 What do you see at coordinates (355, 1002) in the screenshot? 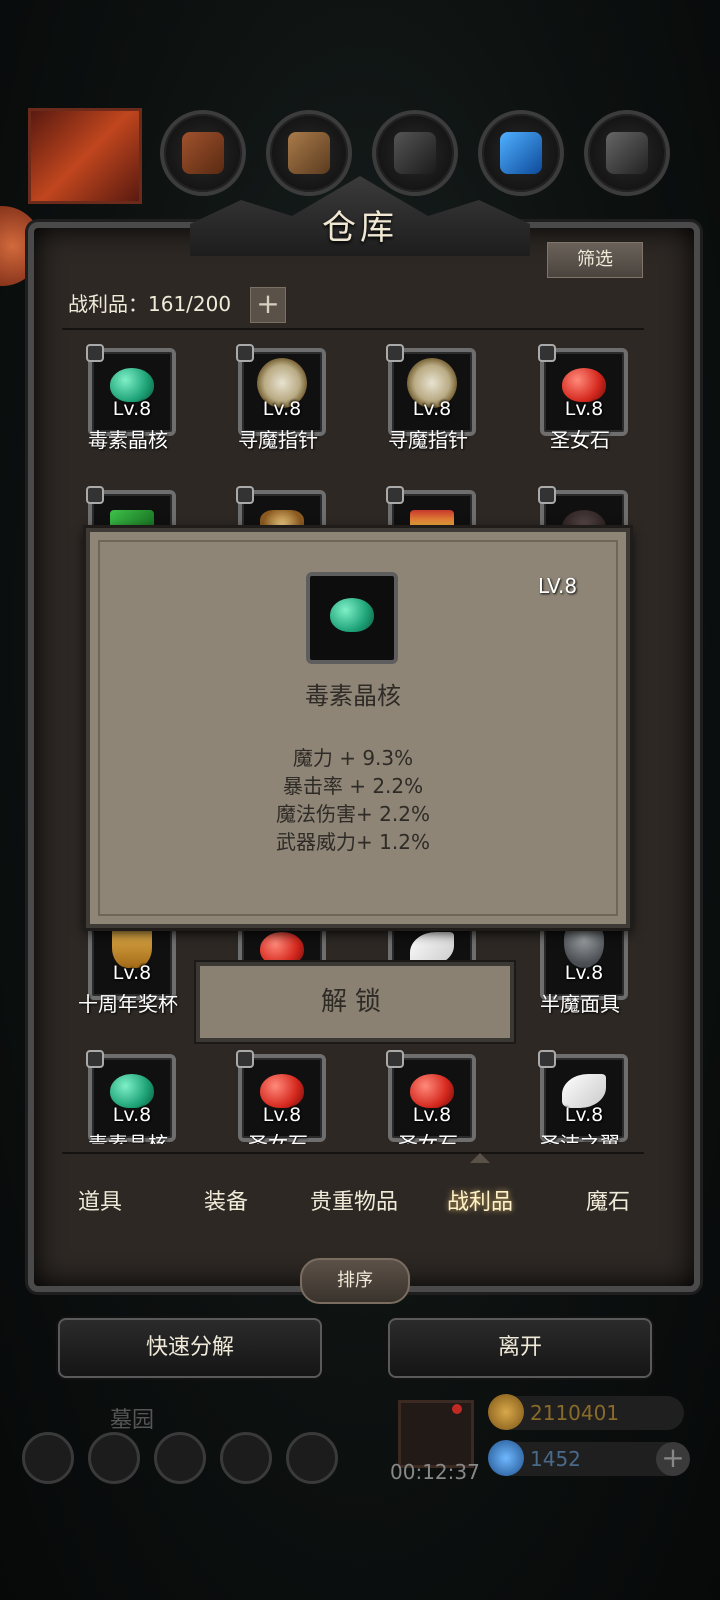
I see `unlock-button: 解锁` at bounding box center [355, 1002].